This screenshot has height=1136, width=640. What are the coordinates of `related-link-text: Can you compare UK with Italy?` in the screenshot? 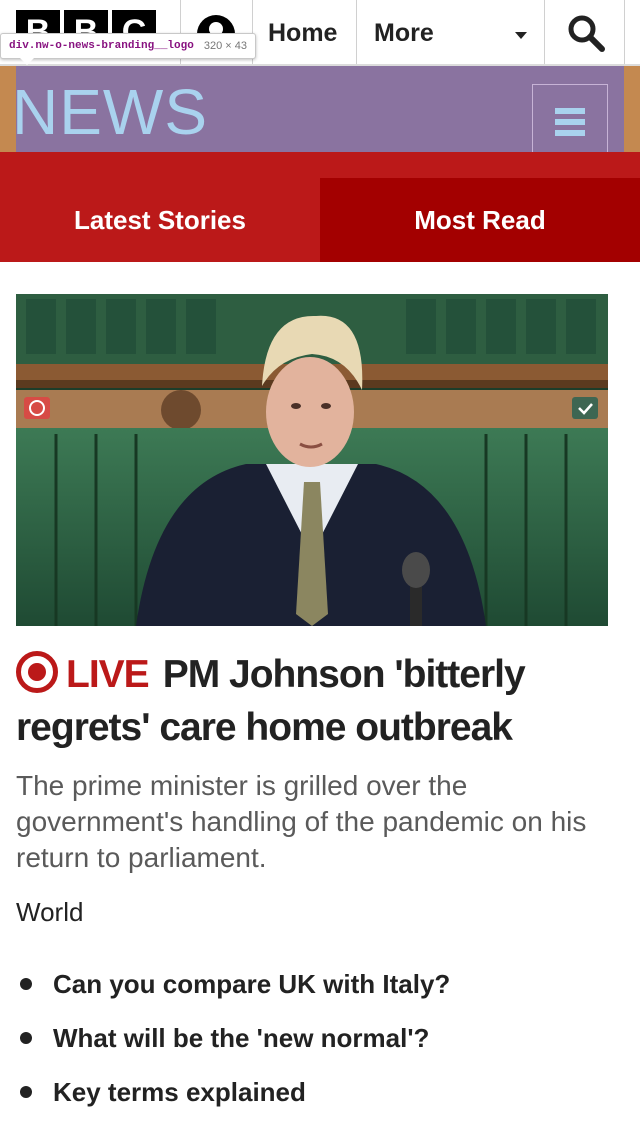 It's located at (252, 984).